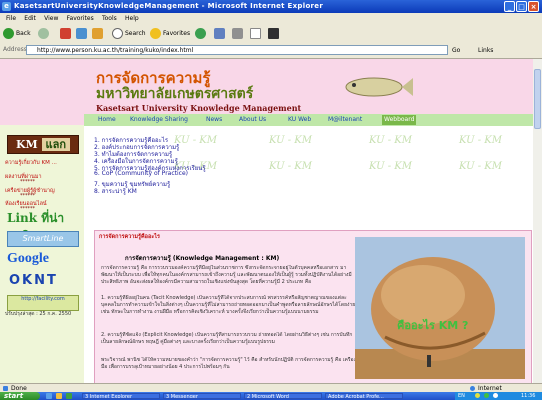 Image resolution: width=542 pixels, height=400 pixels. What do you see at coordinates (399, 120) in the screenshot?
I see `nav-webboard: Webboard` at bounding box center [399, 120].